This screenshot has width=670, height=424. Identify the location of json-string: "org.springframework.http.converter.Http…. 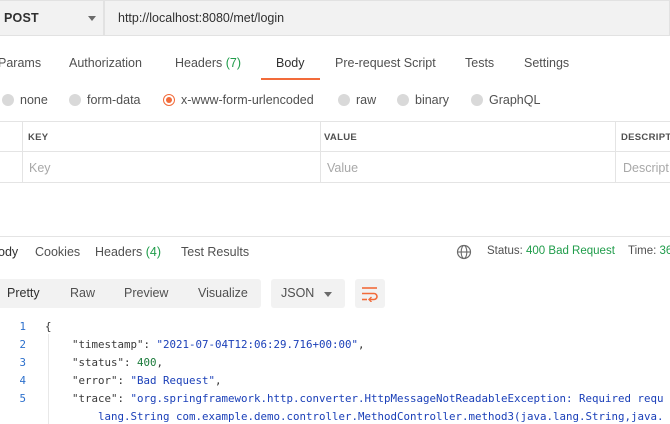
(397, 398).